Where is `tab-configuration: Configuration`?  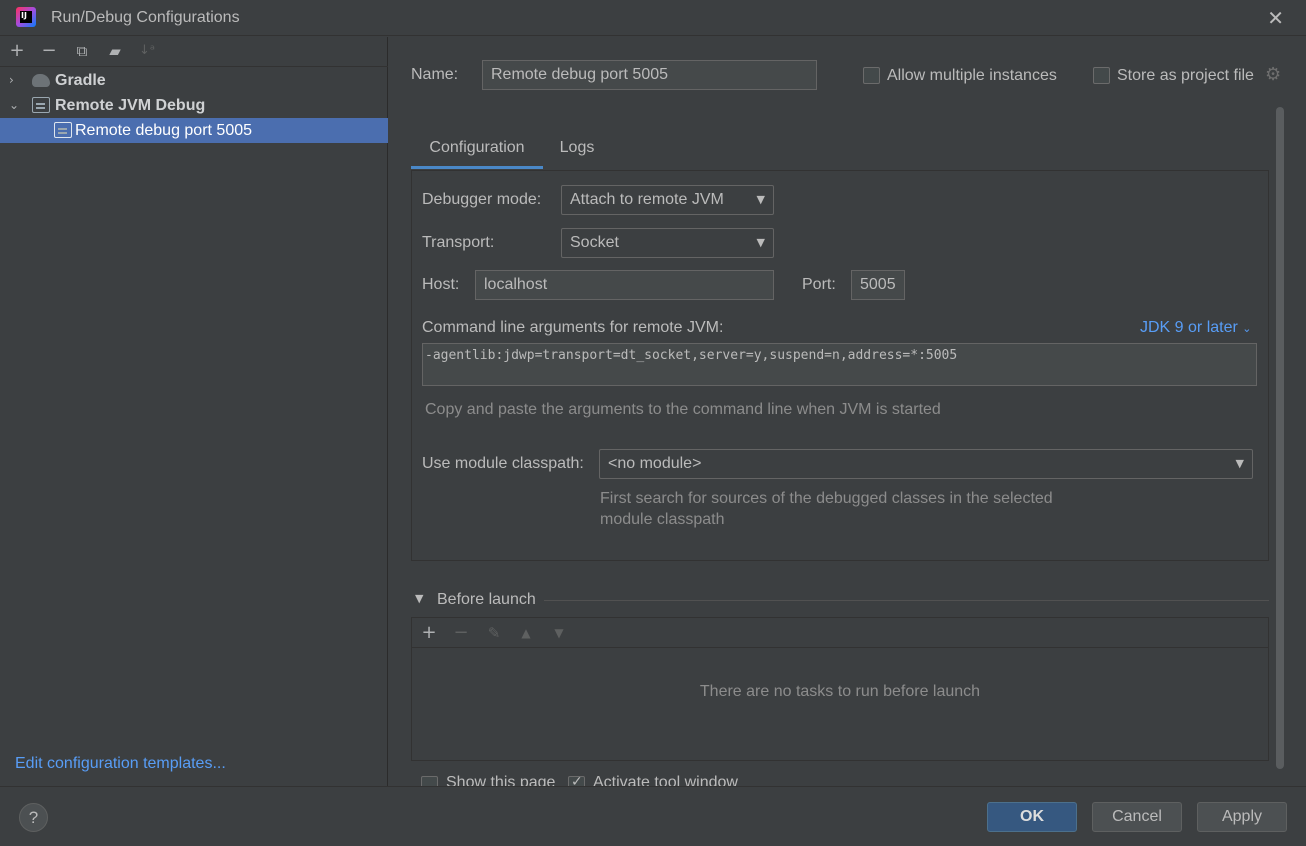
tab-configuration: Configuration is located at coordinates (477, 149).